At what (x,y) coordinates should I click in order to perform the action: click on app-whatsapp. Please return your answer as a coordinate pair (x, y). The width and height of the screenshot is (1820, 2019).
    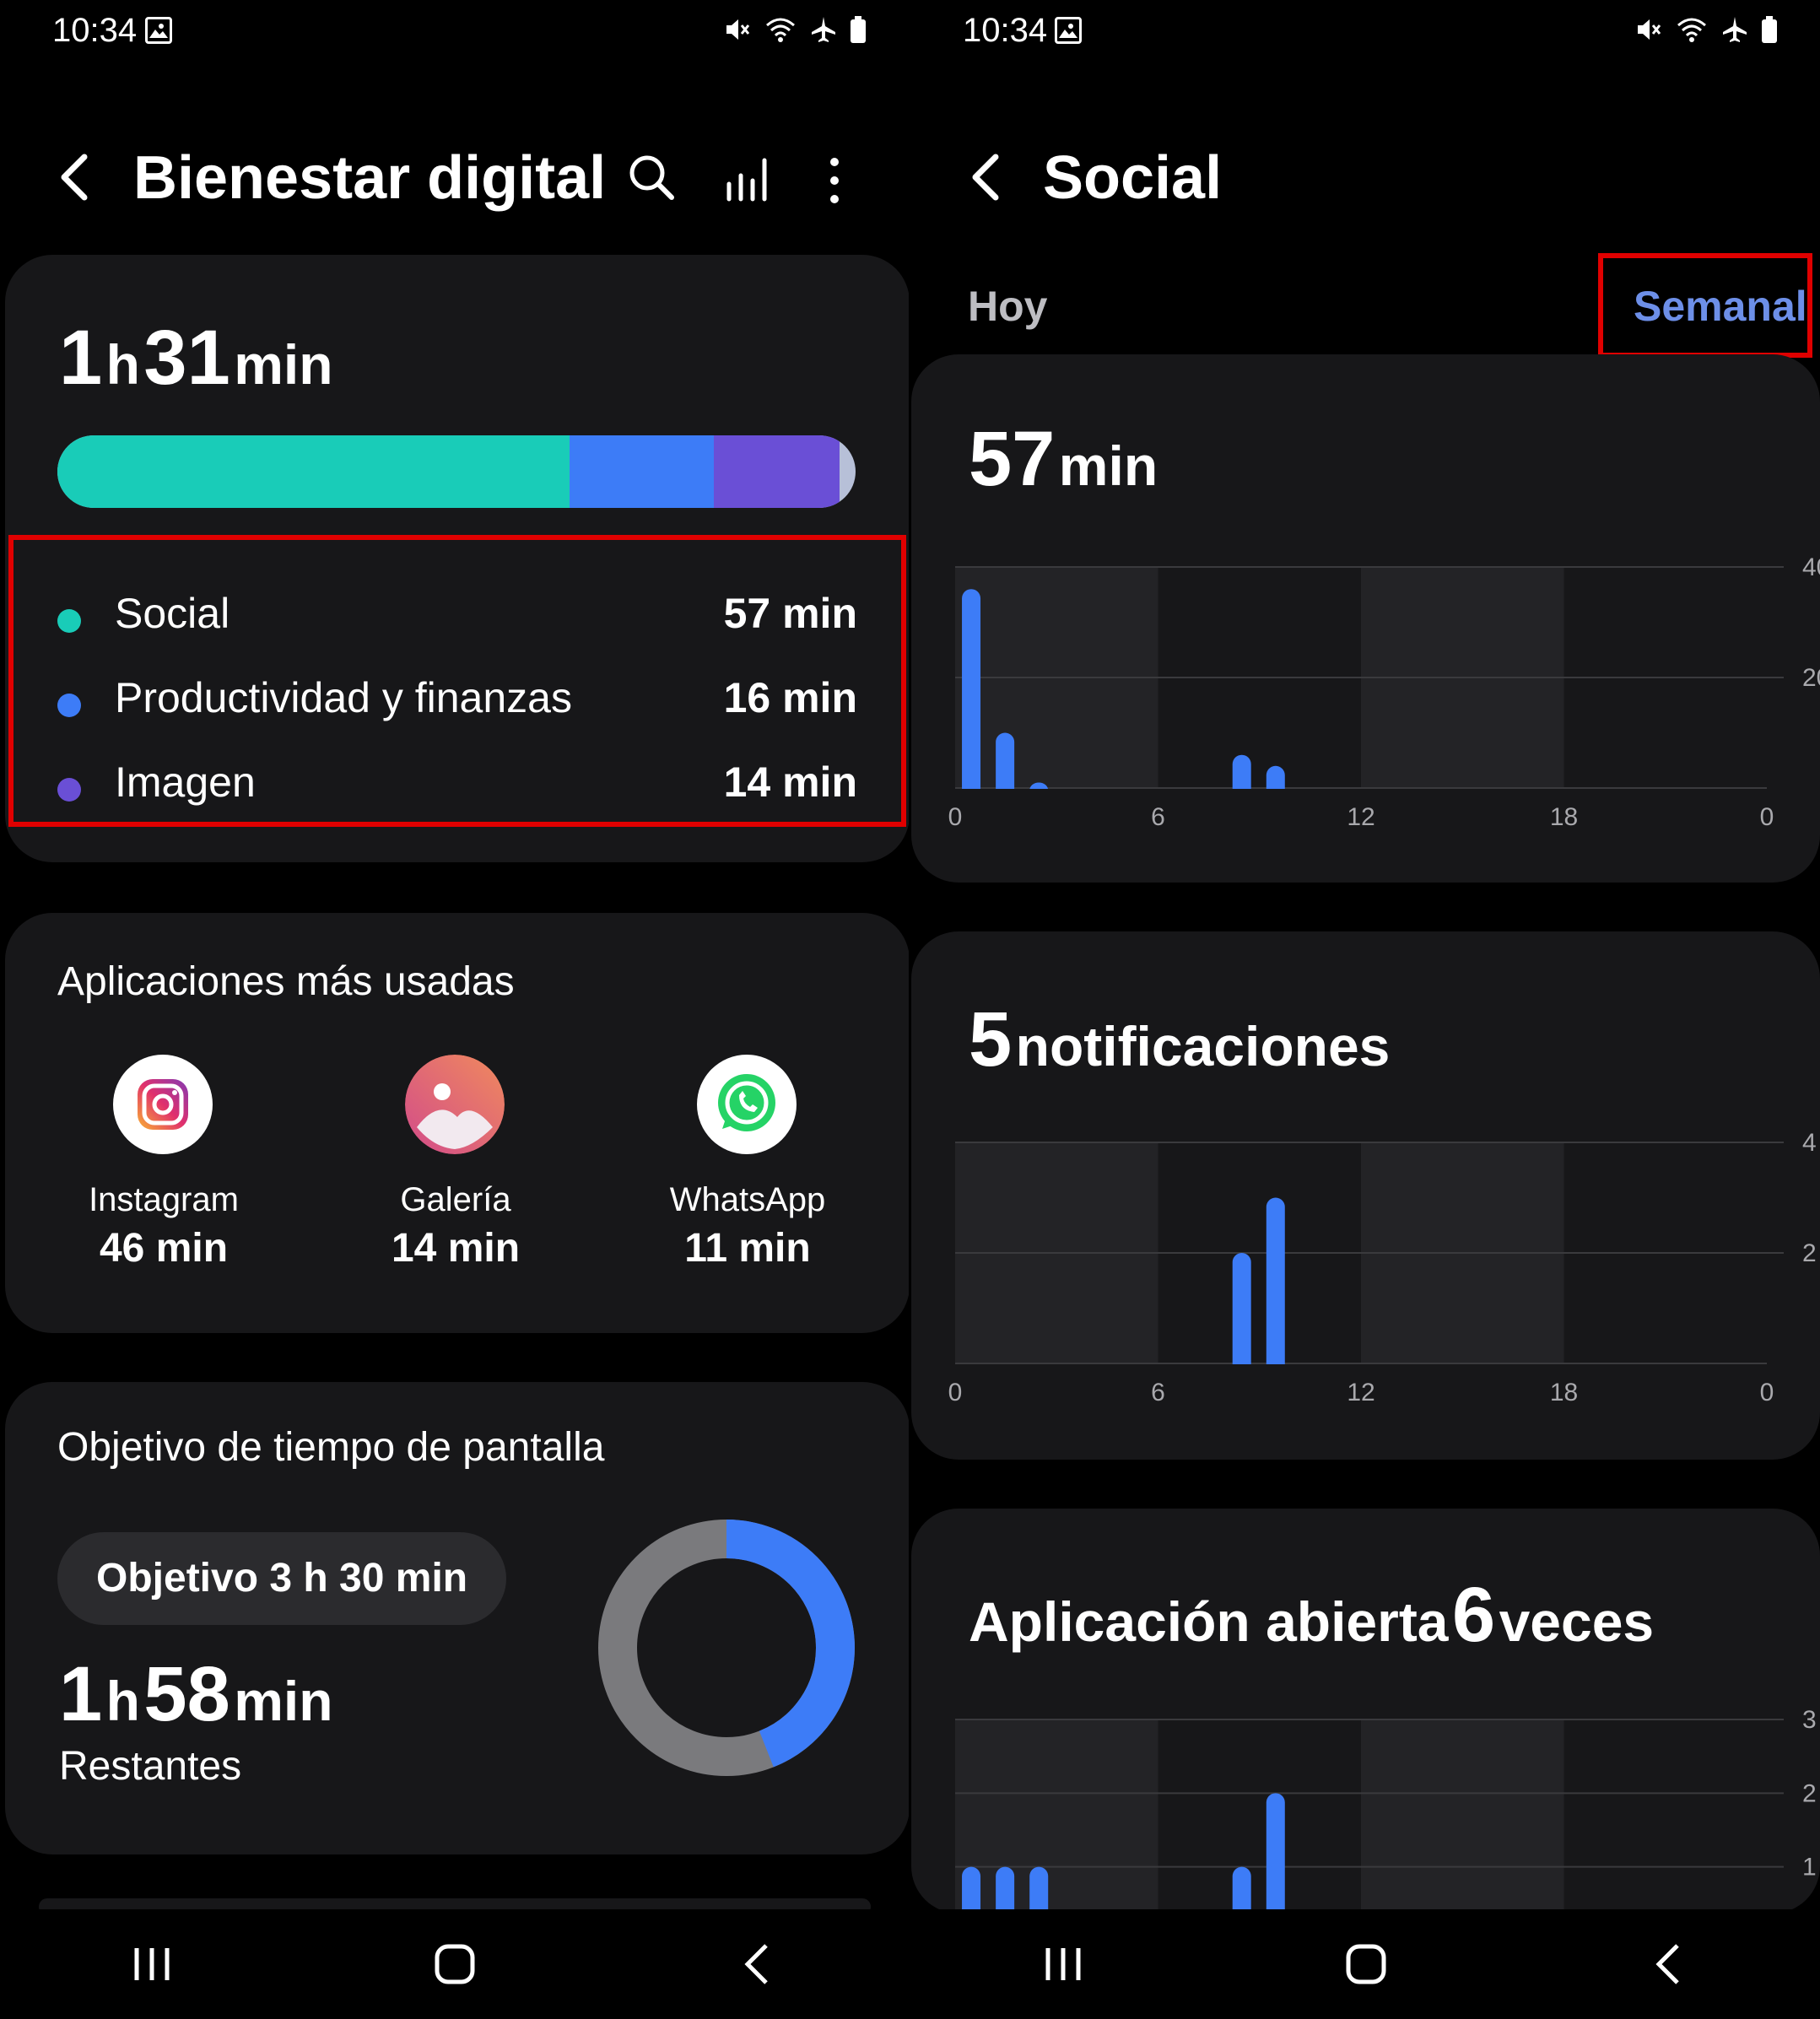
    Looking at the image, I should click on (747, 1105).